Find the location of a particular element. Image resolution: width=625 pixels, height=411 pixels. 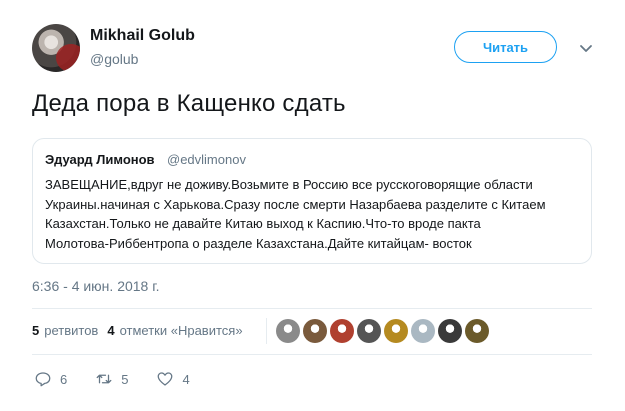

like-count: 4 is located at coordinates (186, 379).